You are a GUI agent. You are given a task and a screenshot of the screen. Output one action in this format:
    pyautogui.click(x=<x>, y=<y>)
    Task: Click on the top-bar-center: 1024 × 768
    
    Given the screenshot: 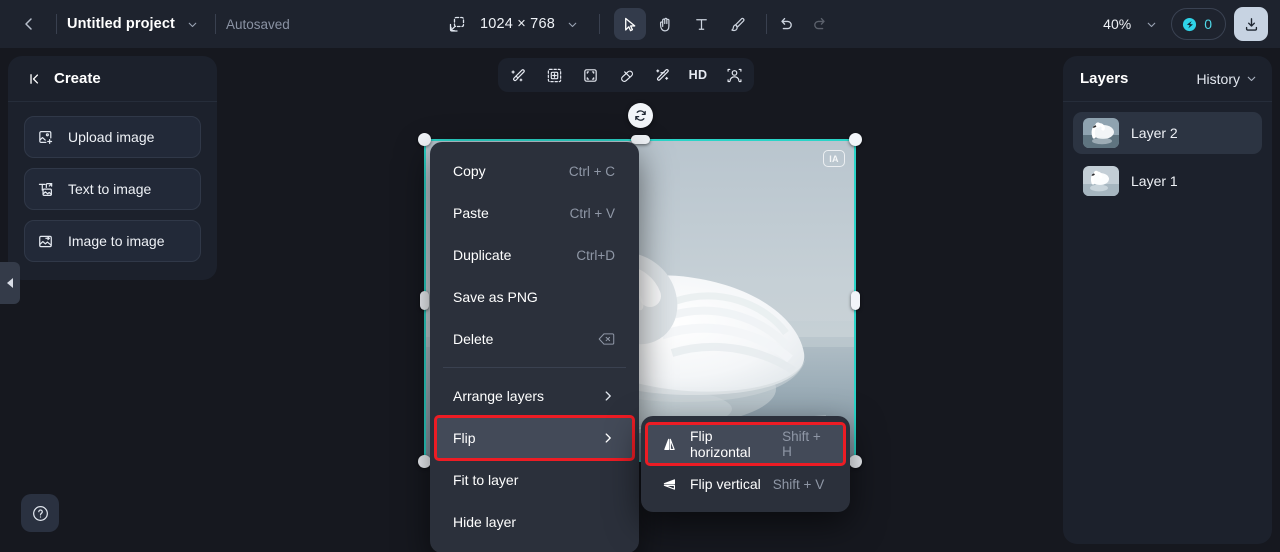 What is the action you would take?
    pyautogui.click(x=640, y=24)
    